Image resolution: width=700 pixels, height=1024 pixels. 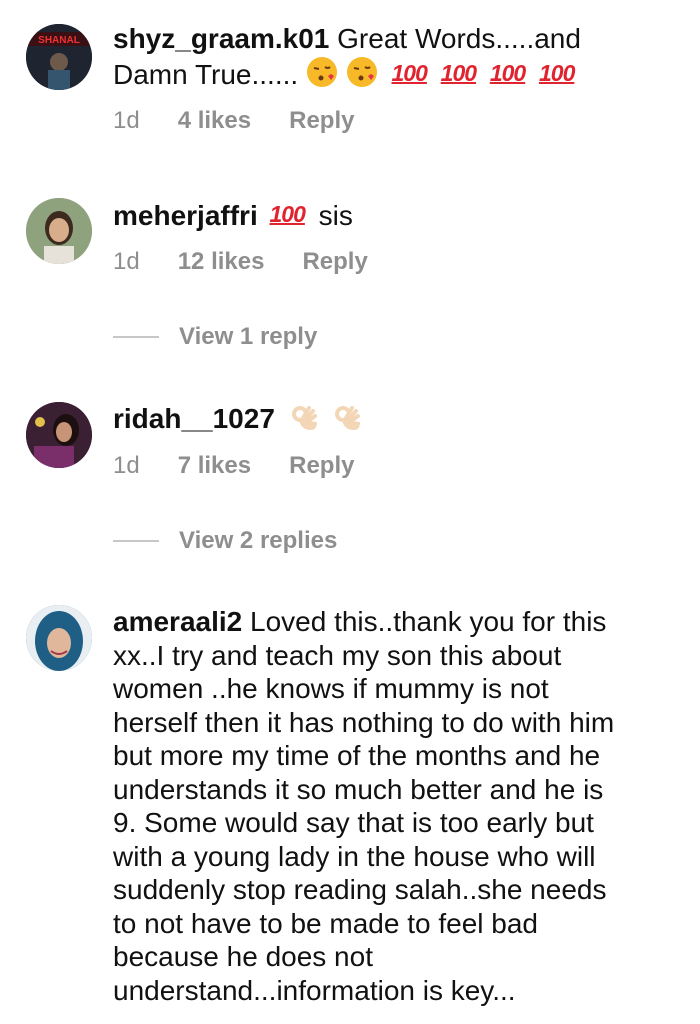 What do you see at coordinates (325, 923) in the screenshot?
I see `comment-body-line: to not have to be made to feel bad` at bounding box center [325, 923].